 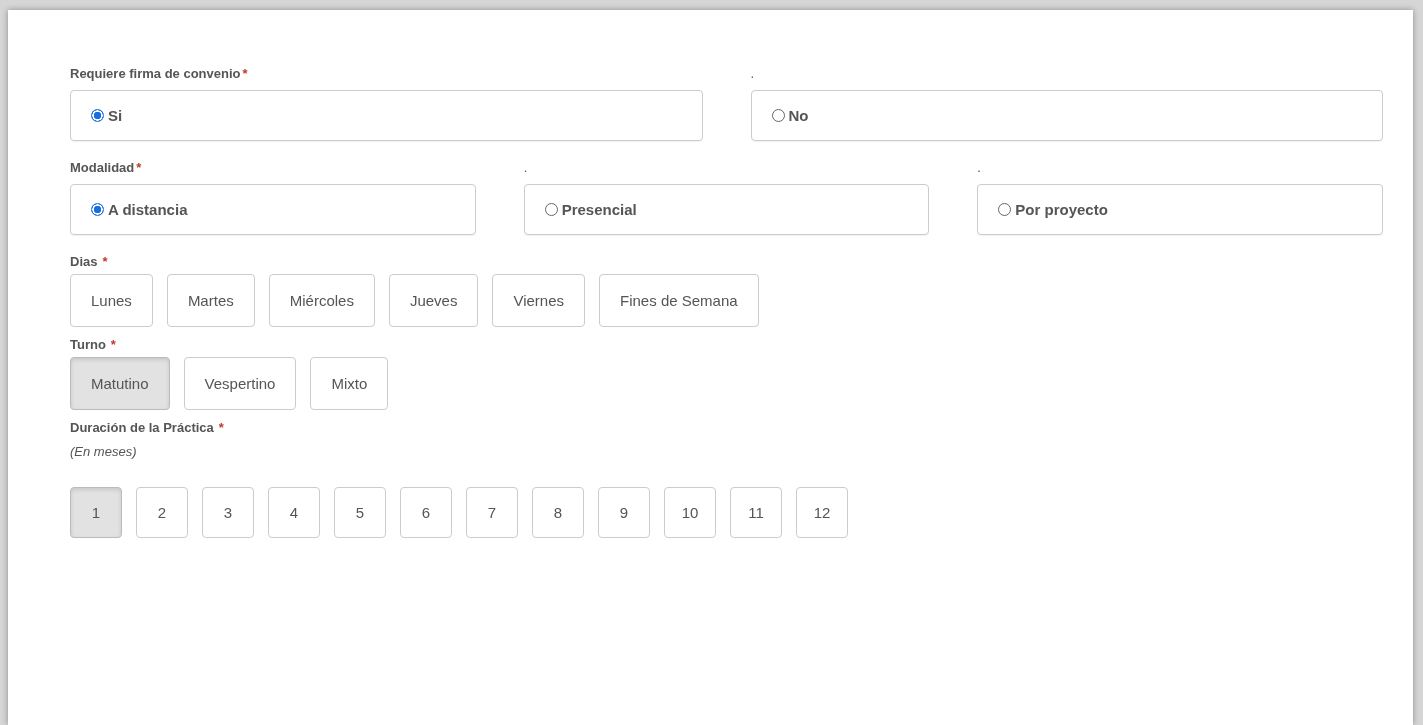 I want to click on toggle-button: 10, so click(x=690, y=512).